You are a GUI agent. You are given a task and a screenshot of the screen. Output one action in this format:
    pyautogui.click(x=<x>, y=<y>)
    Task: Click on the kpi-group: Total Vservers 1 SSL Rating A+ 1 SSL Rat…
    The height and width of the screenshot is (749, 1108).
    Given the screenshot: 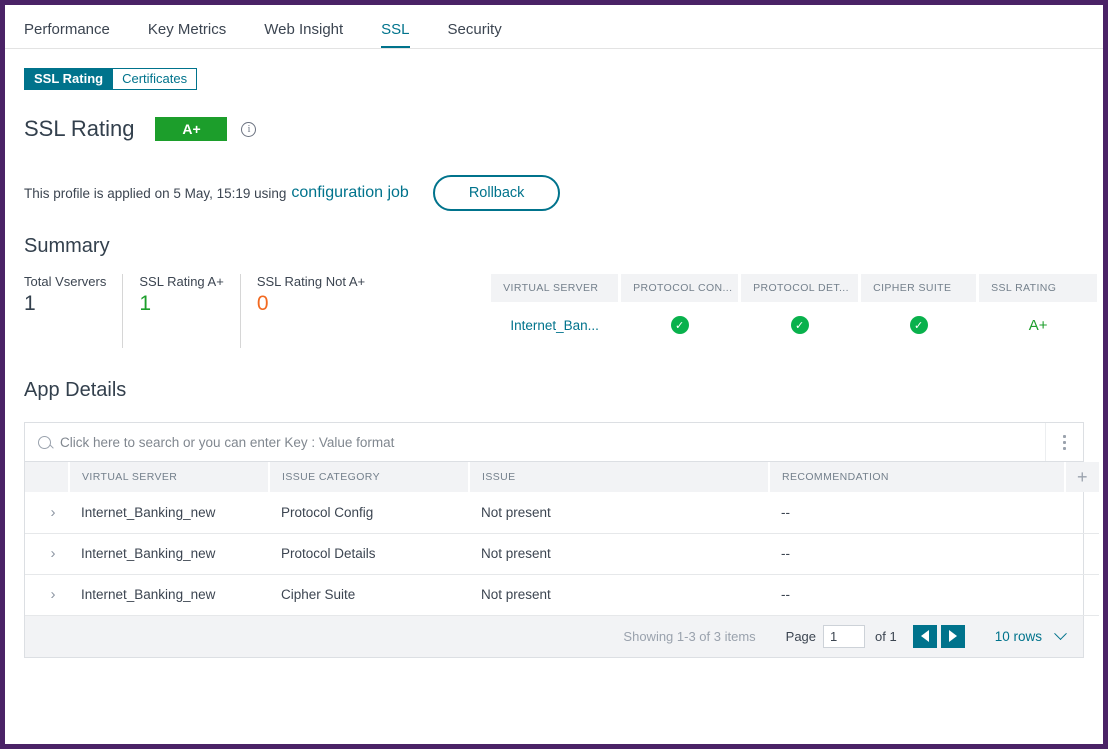 What is the action you would take?
    pyautogui.click(x=202, y=311)
    